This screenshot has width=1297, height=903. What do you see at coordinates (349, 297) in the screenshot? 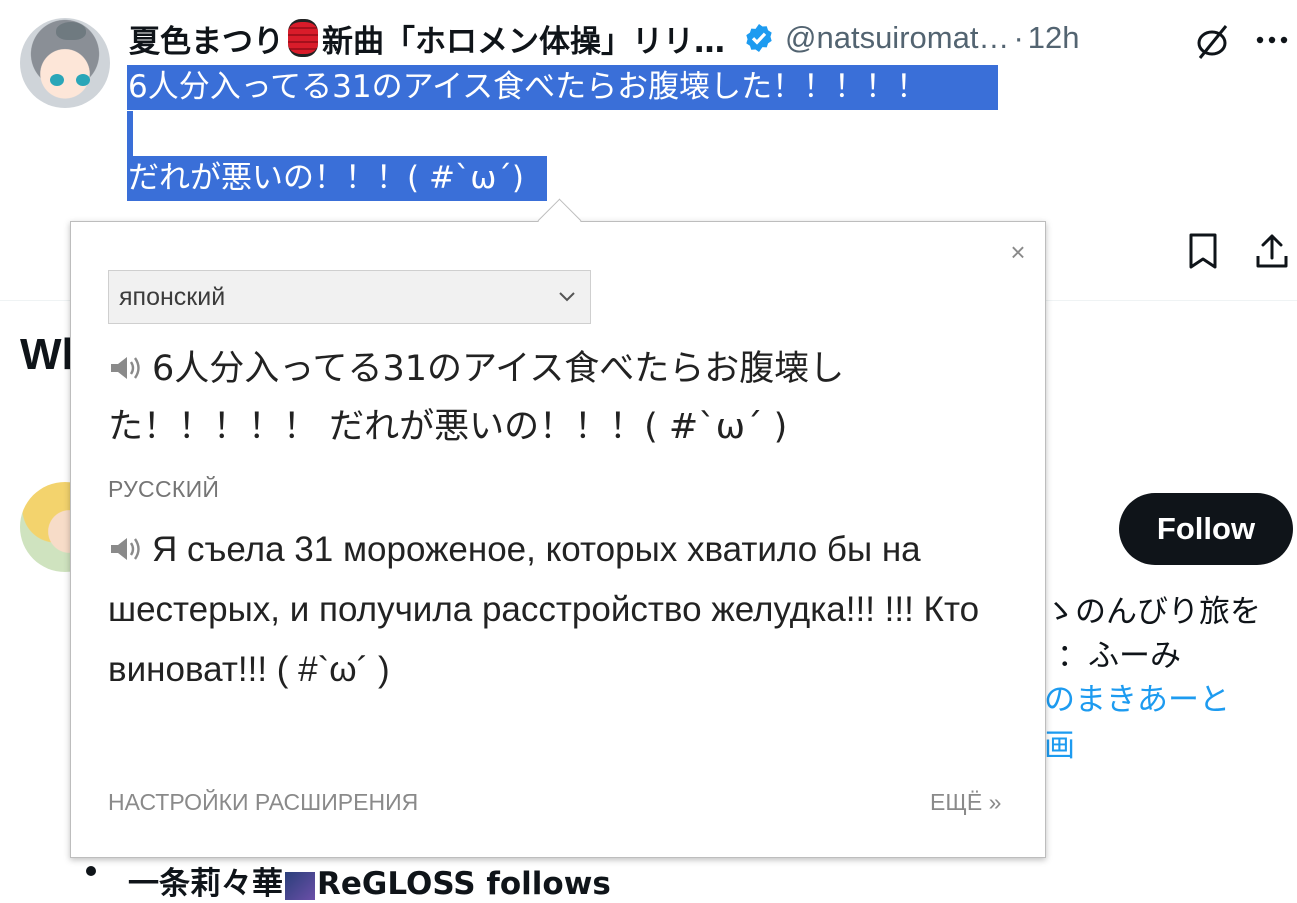
I see `source-language-select: японский` at bounding box center [349, 297].